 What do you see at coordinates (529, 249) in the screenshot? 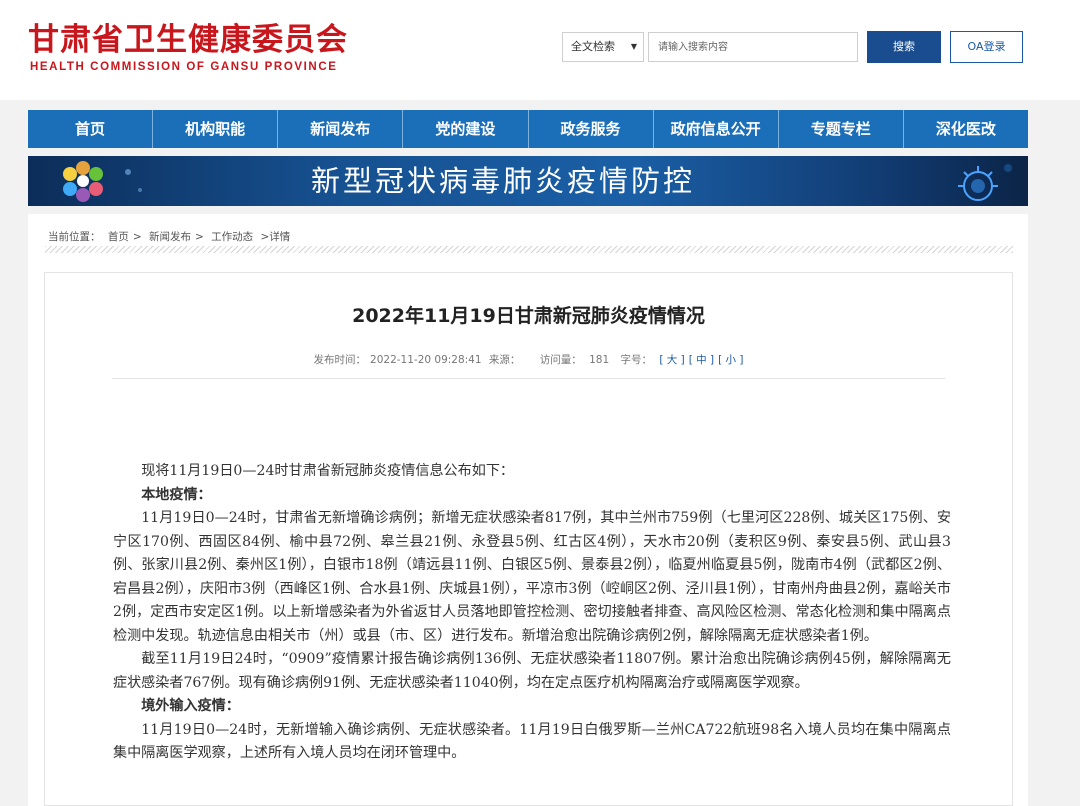
I see `breadcrumb-divider` at bounding box center [529, 249].